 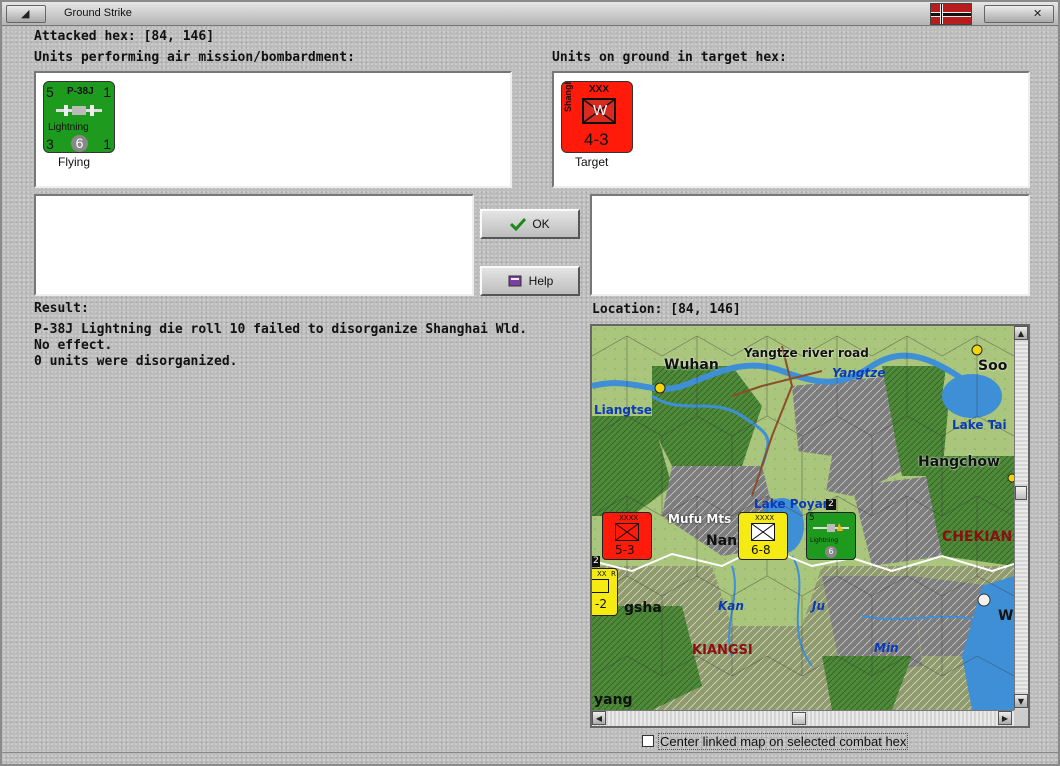 What do you see at coordinates (601, 604) in the screenshot?
I see `map-counter-left-yellow-strength: -2` at bounding box center [601, 604].